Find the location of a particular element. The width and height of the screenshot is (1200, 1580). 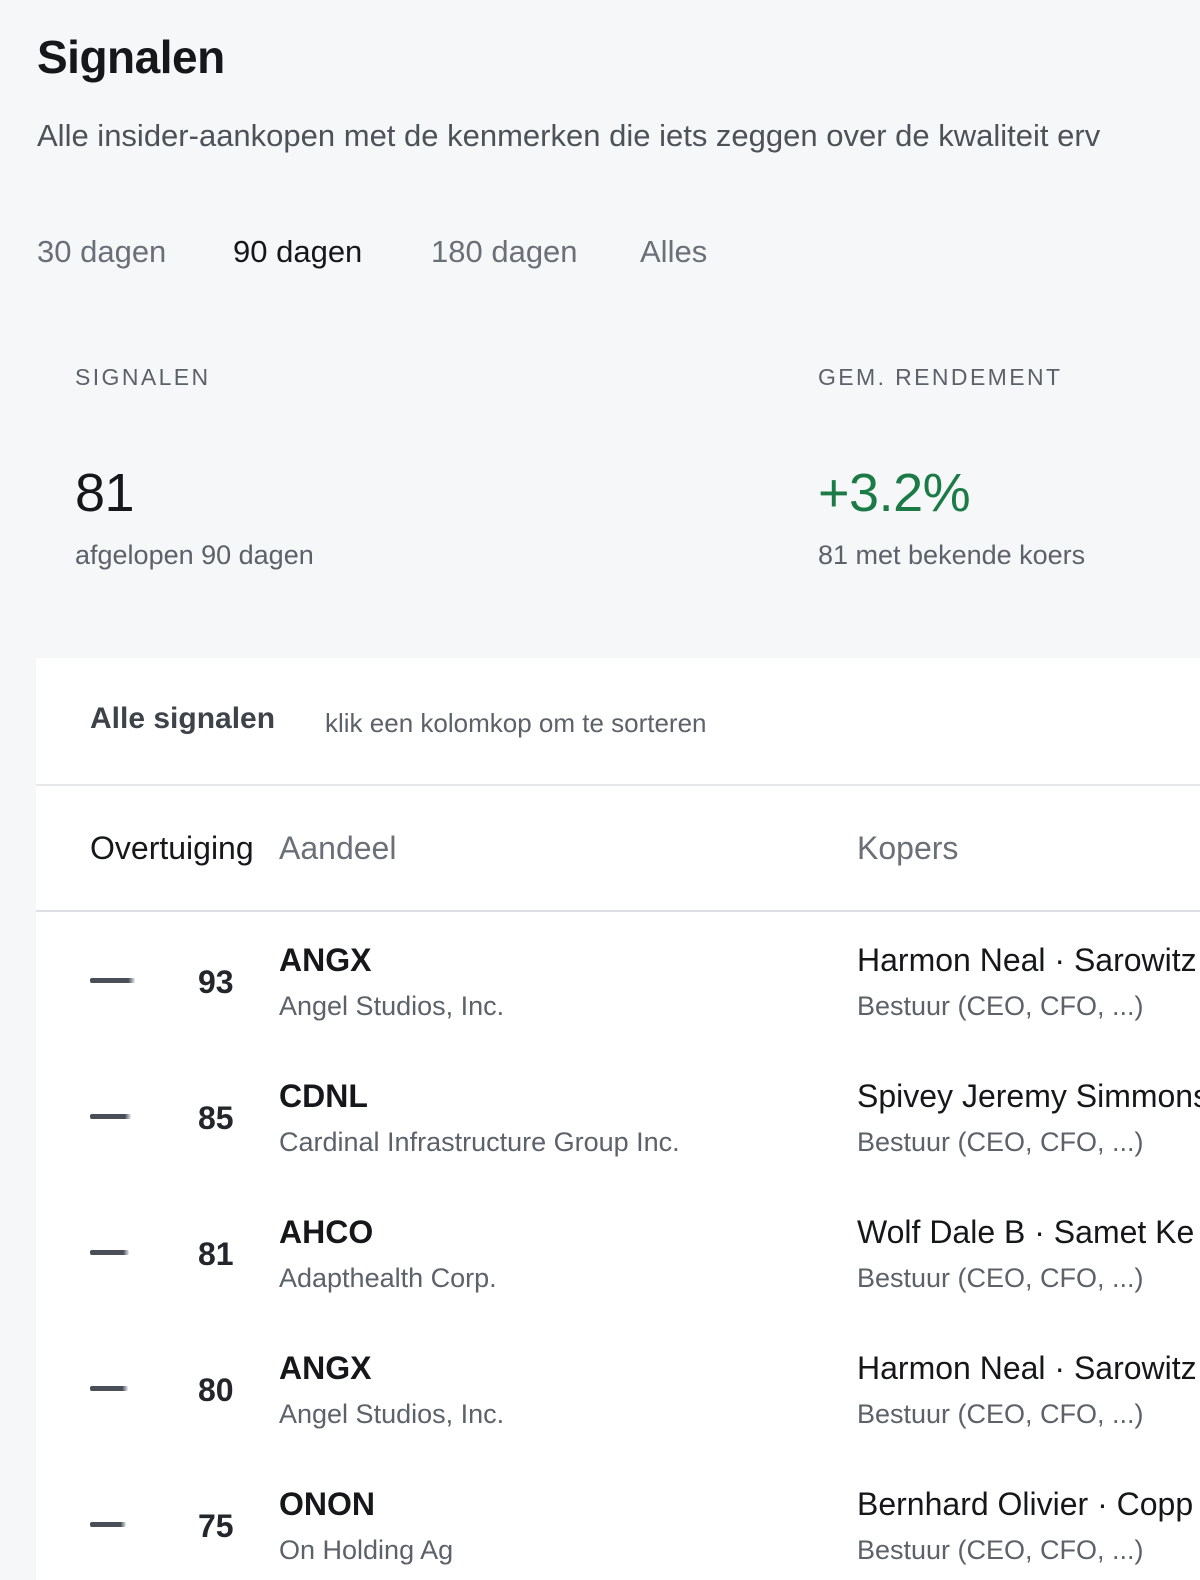

company-name: Adapthealth Corp. is located at coordinates (388, 1278).